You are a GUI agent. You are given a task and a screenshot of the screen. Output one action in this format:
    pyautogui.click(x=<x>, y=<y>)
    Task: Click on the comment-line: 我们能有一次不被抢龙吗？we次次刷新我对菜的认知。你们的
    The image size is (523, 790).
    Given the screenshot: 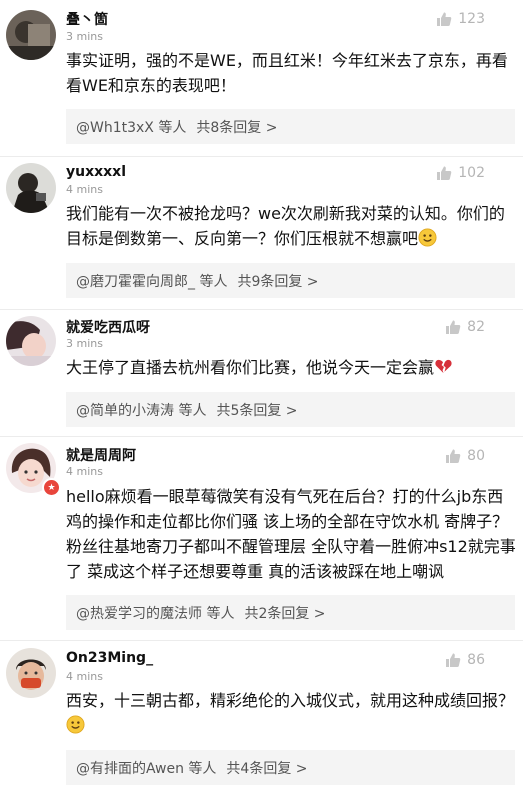 What is the action you would take?
    pyautogui.click(x=285, y=213)
    